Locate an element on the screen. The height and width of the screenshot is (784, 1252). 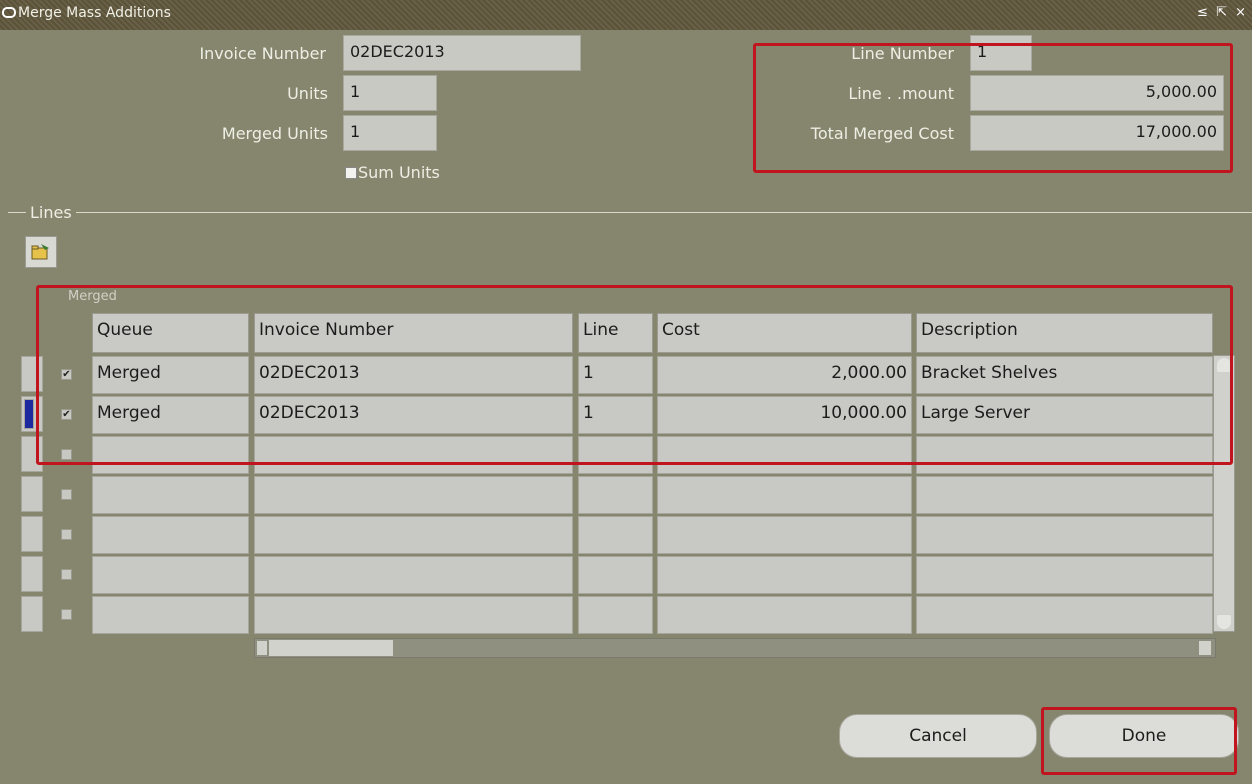
lines-group-label: Lines is located at coordinates (51, 212).